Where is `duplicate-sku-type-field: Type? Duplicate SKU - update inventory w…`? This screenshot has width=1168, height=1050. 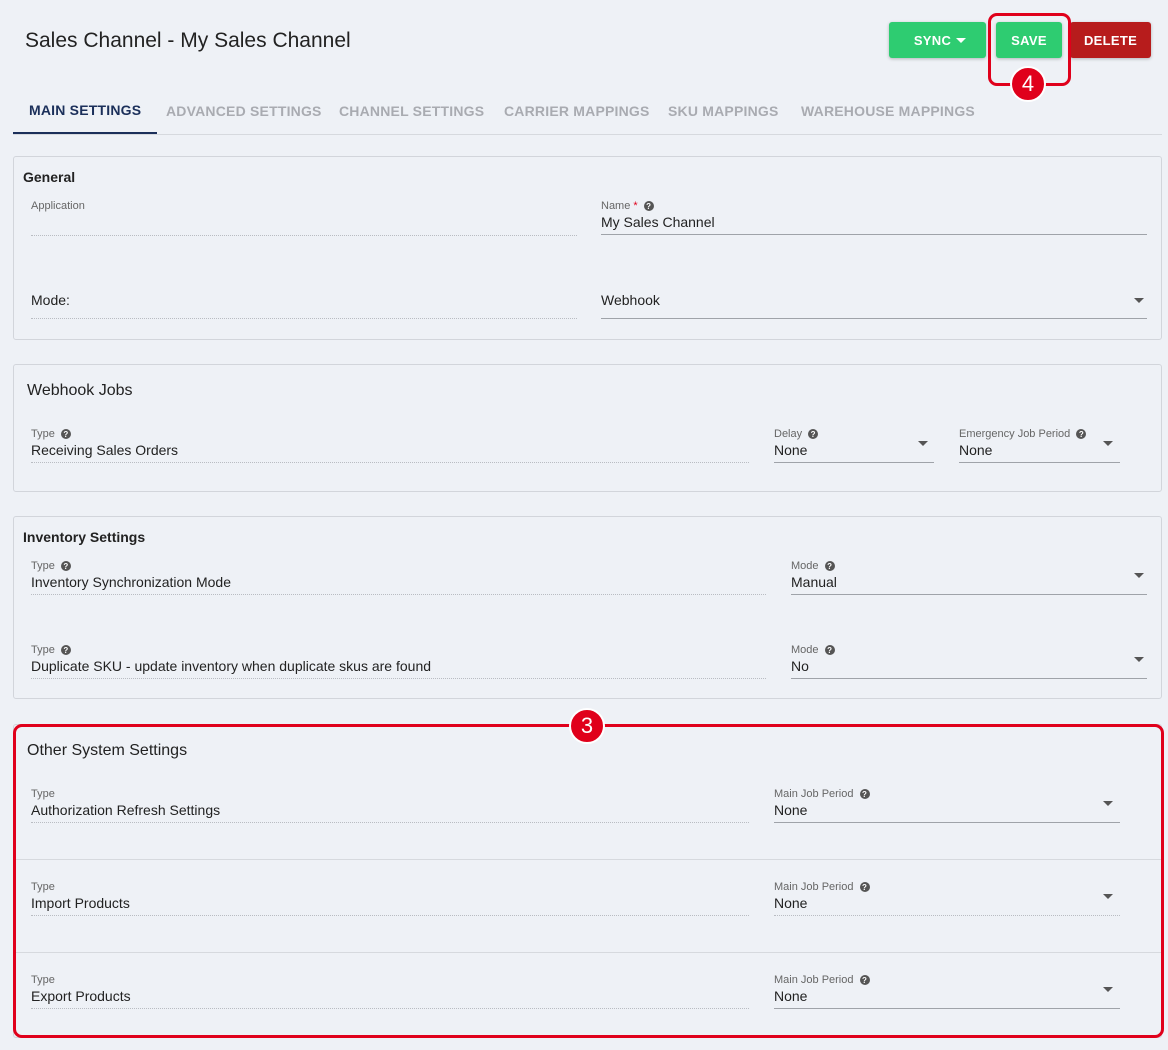
duplicate-sku-type-field: Type? Duplicate SKU - update inventory w… is located at coordinates (398, 662).